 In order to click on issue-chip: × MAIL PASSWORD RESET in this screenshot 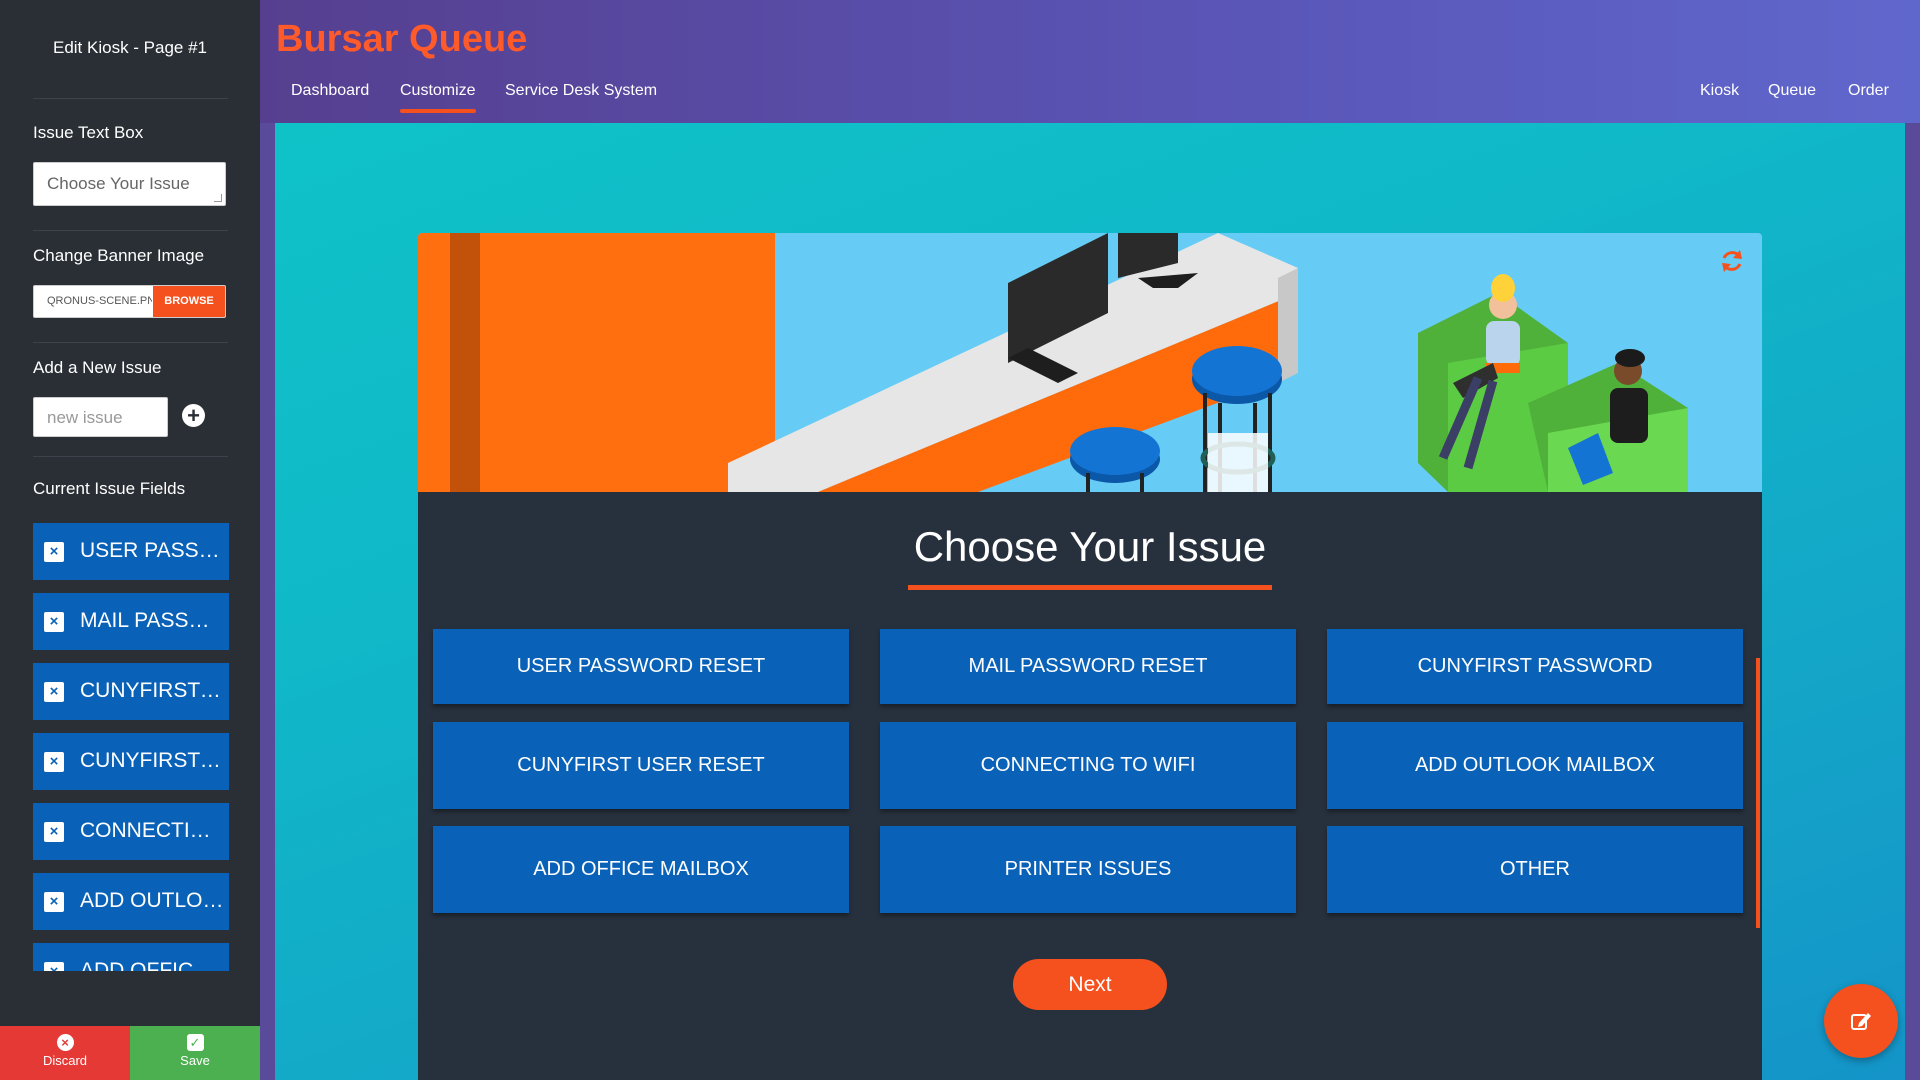, I will do `click(131, 621)`.